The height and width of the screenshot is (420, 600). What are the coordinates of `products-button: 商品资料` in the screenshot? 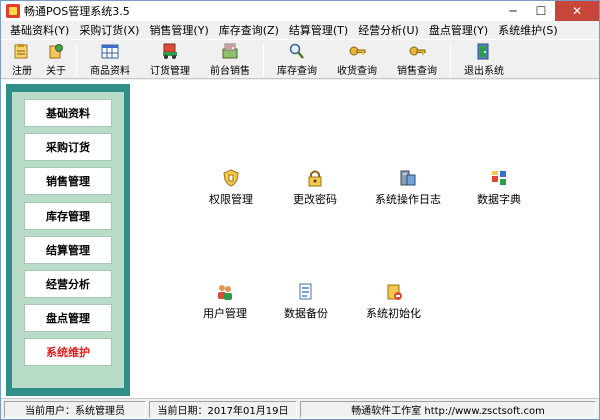 It's located at (110, 59).